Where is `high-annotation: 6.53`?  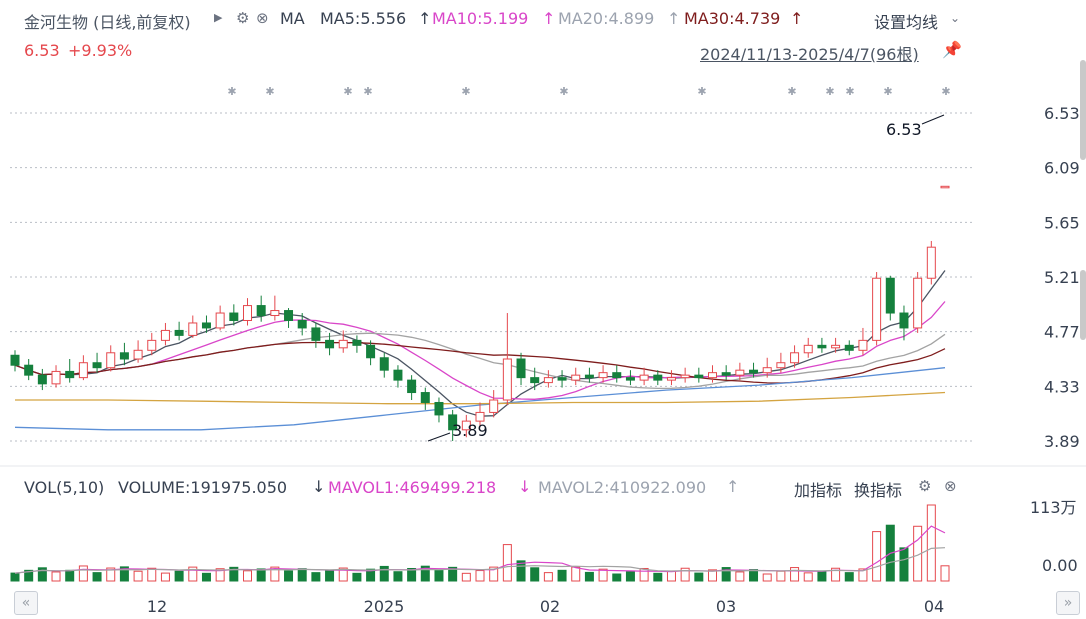
high-annotation: 6.53 is located at coordinates (904, 129).